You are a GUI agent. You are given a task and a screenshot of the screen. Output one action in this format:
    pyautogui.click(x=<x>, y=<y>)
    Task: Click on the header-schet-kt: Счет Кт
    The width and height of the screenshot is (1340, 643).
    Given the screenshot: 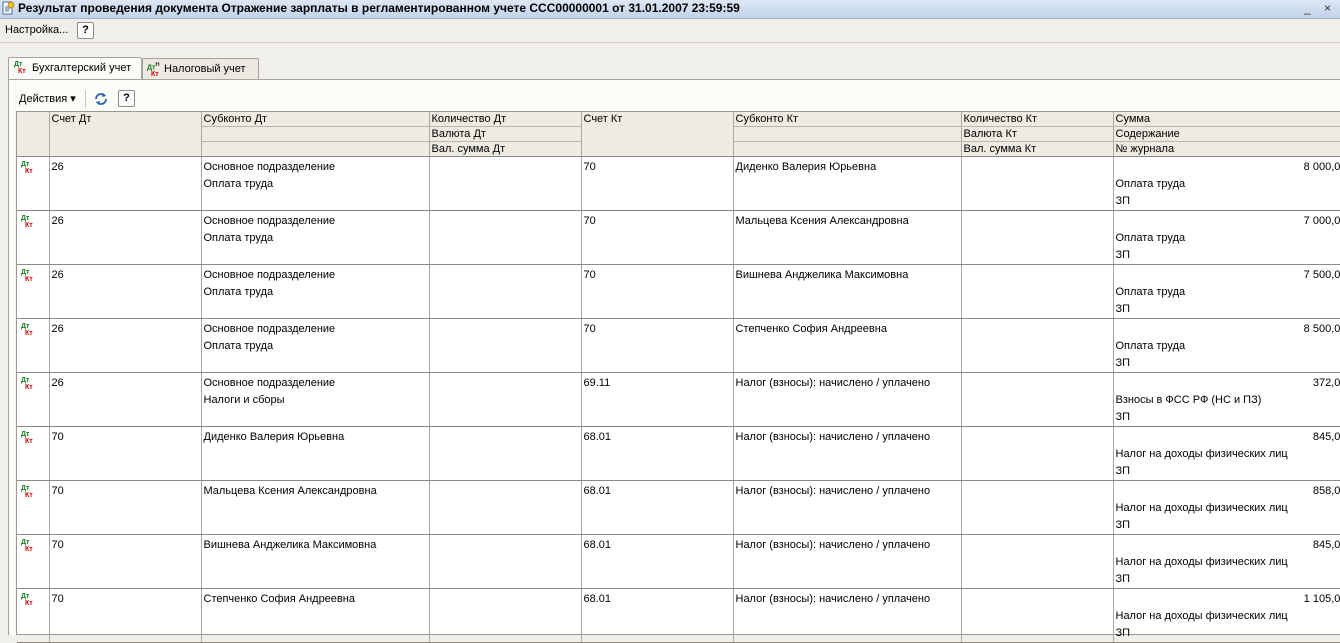 What is the action you would take?
    pyautogui.click(x=657, y=119)
    